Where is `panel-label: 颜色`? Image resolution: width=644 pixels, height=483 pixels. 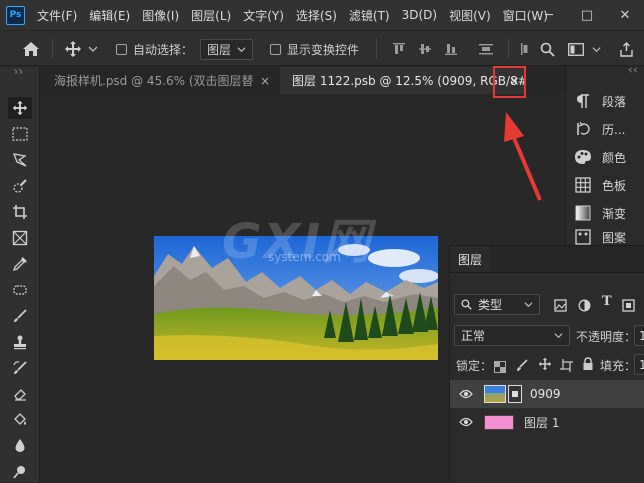 panel-label: 颜色 is located at coordinates (614, 157).